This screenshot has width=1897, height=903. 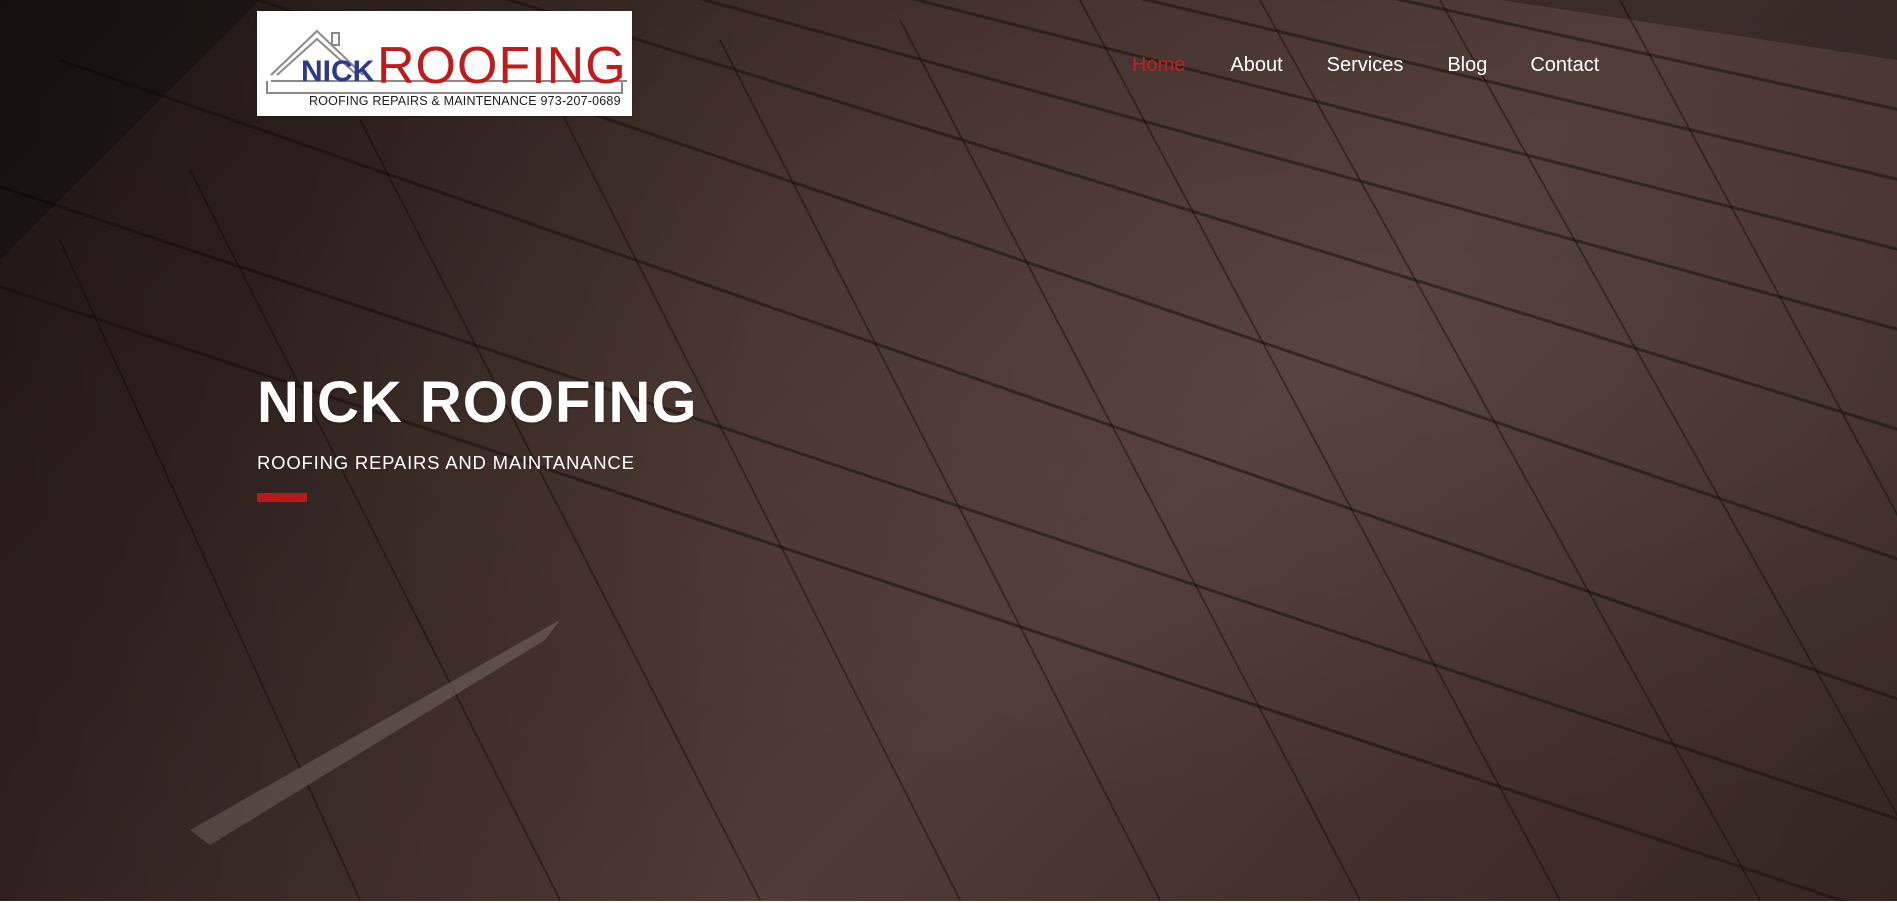 I want to click on logo-brand-second: ROOFING, so click(x=502, y=66).